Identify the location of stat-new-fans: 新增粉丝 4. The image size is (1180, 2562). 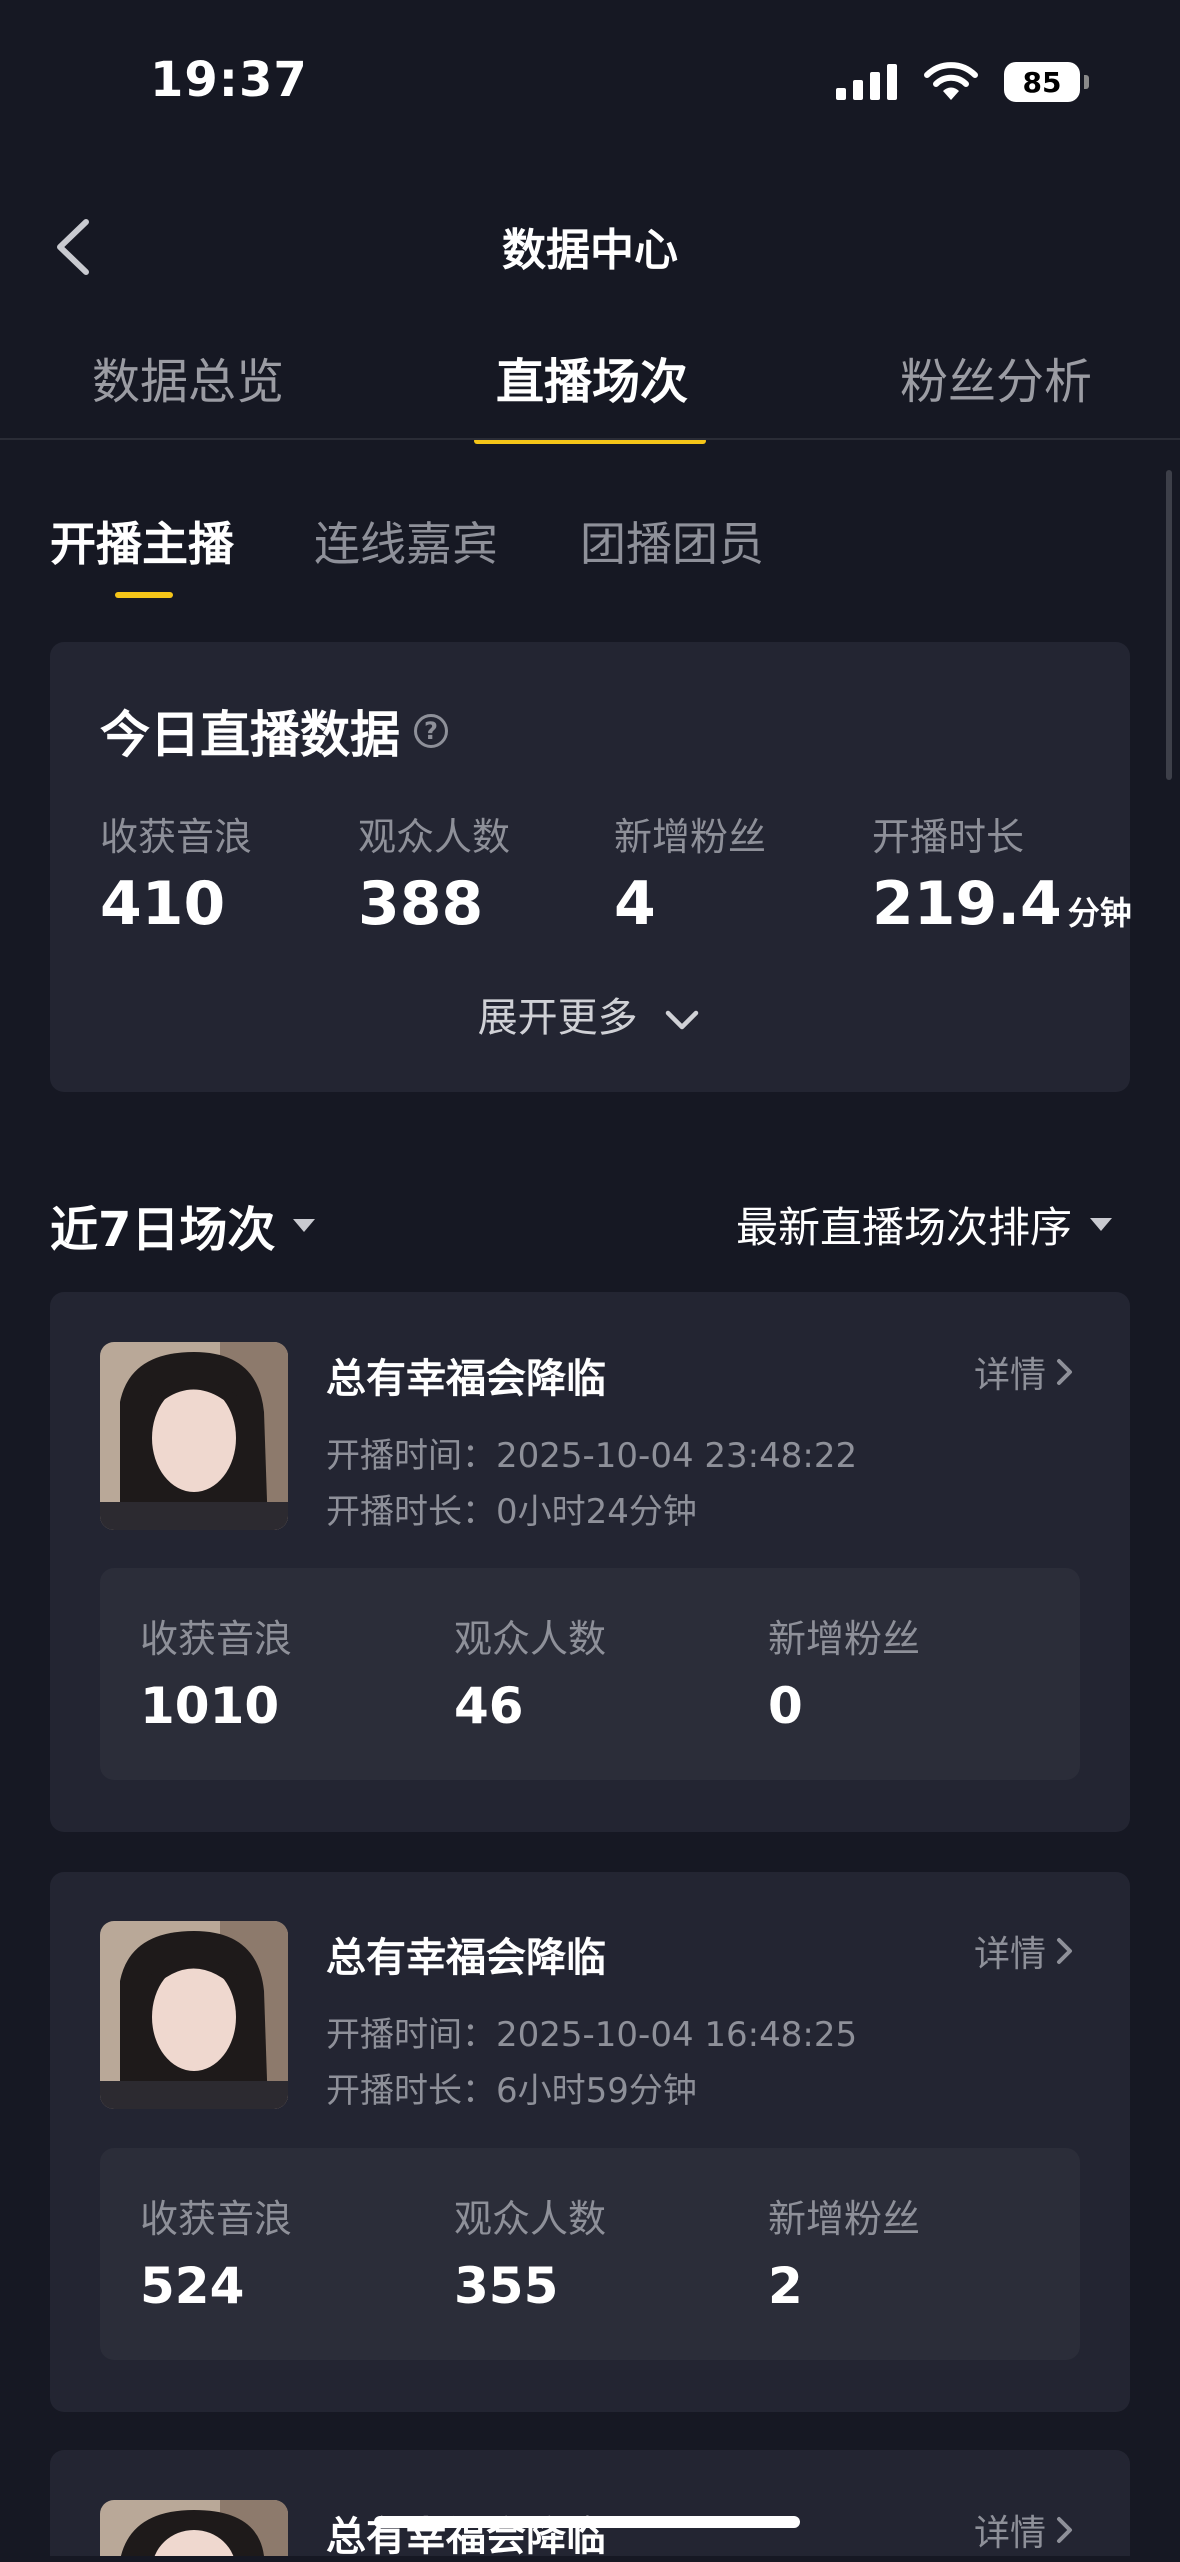
(690, 872).